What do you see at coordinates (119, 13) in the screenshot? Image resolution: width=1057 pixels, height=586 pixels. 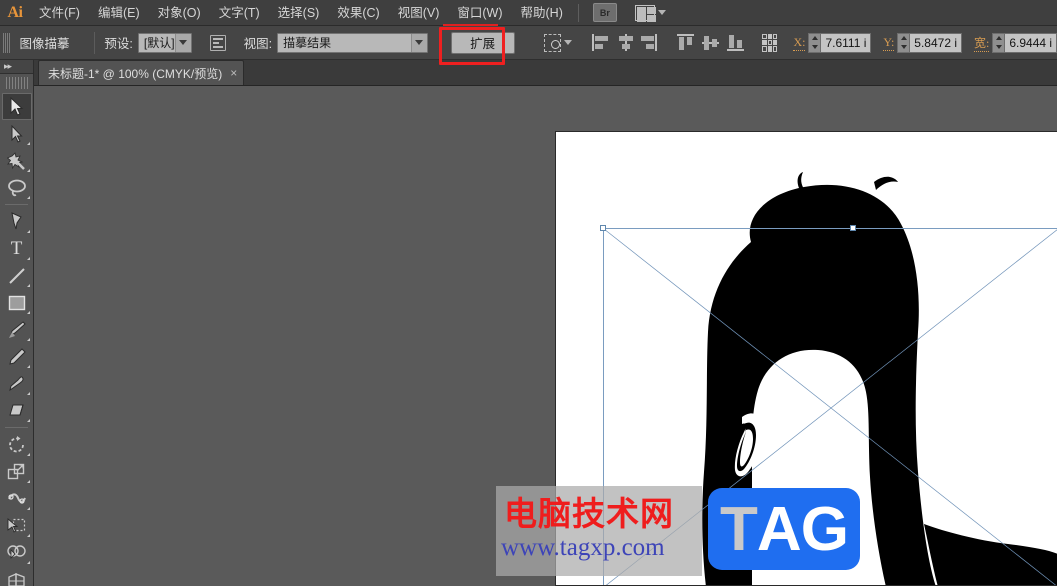 I see `menu-edit: 编辑(E)` at bounding box center [119, 13].